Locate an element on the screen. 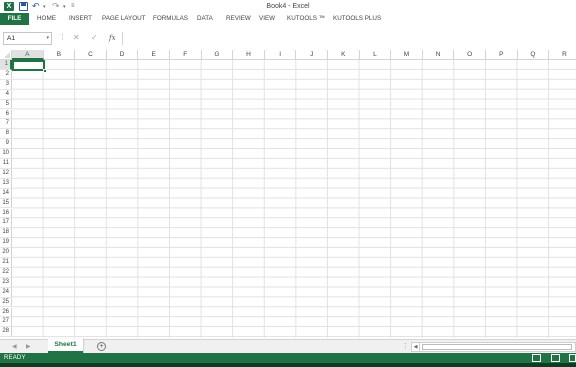 Image resolution: width=576 pixels, height=367 pixels. column-header-c: C is located at coordinates (91, 55).